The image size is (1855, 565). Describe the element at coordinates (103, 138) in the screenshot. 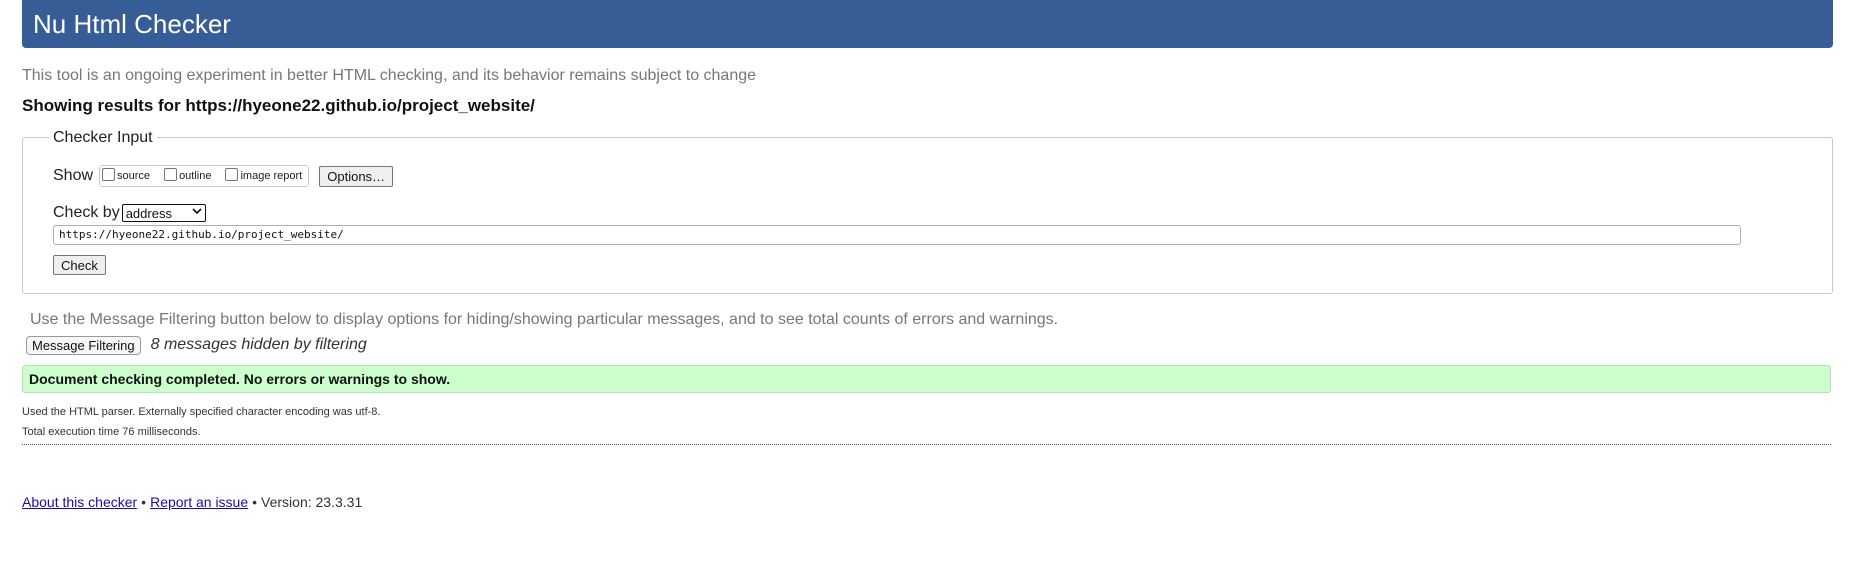

I see `checker-input-legend: Checker Input` at that location.